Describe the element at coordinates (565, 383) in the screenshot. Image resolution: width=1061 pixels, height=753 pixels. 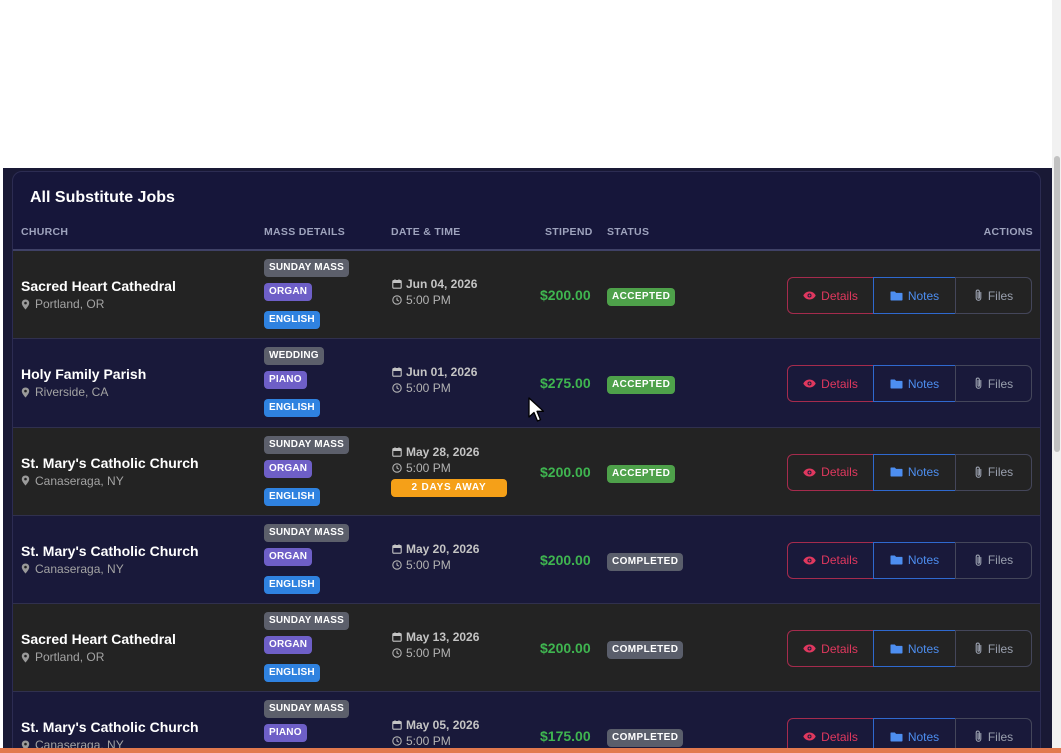
I see `stipend-amount: $275.00` at that location.